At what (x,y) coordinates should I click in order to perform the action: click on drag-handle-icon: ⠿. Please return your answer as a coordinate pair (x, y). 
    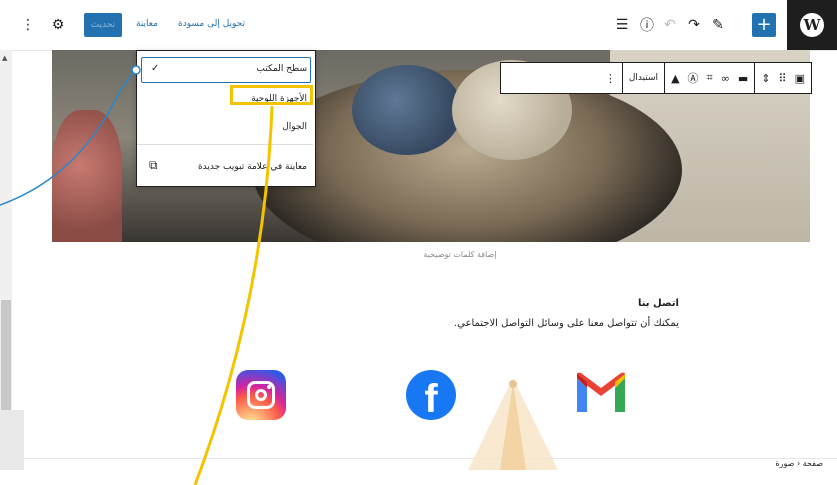
    Looking at the image, I should click on (783, 78).